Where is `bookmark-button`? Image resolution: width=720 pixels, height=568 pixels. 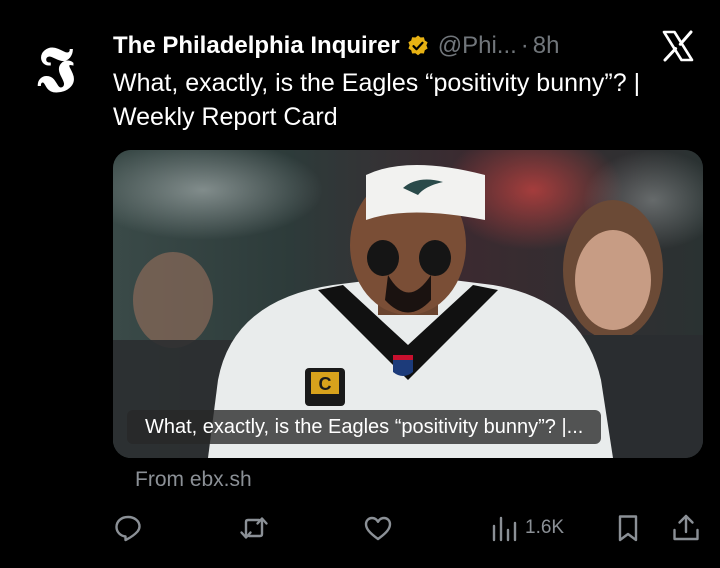
bookmark-button is located at coordinates (628, 528).